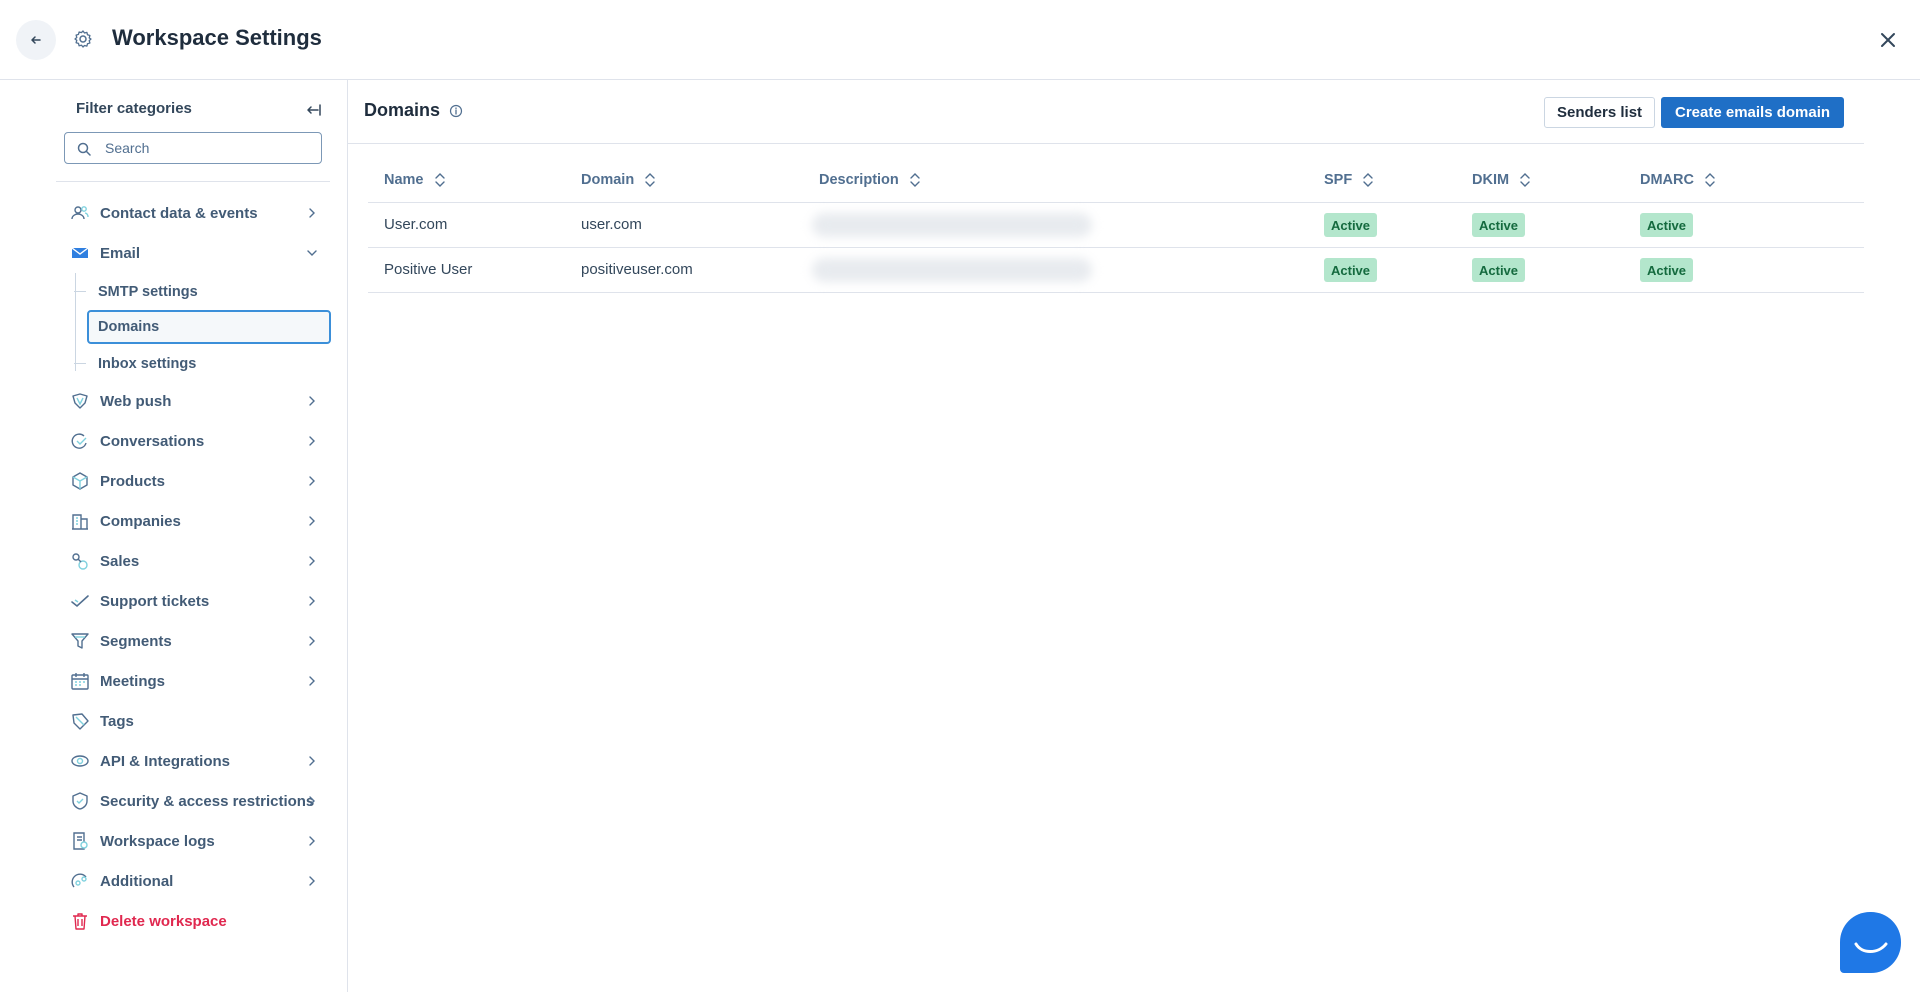  Describe the element at coordinates (193, 521) in the screenshot. I see `sidebar-item-companies: Companies` at that location.